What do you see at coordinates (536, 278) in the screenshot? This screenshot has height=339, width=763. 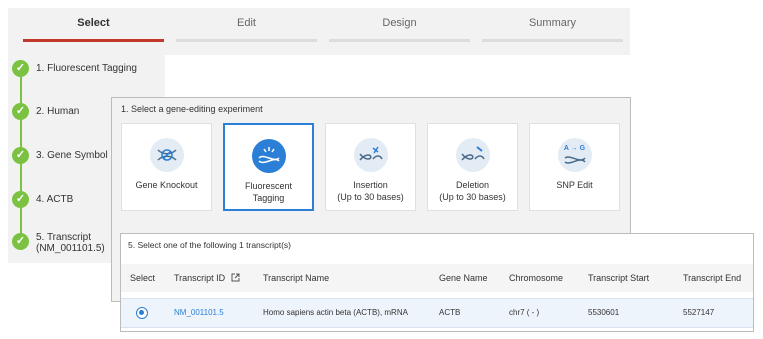 I see `col-chromosome: Chromosome` at bounding box center [536, 278].